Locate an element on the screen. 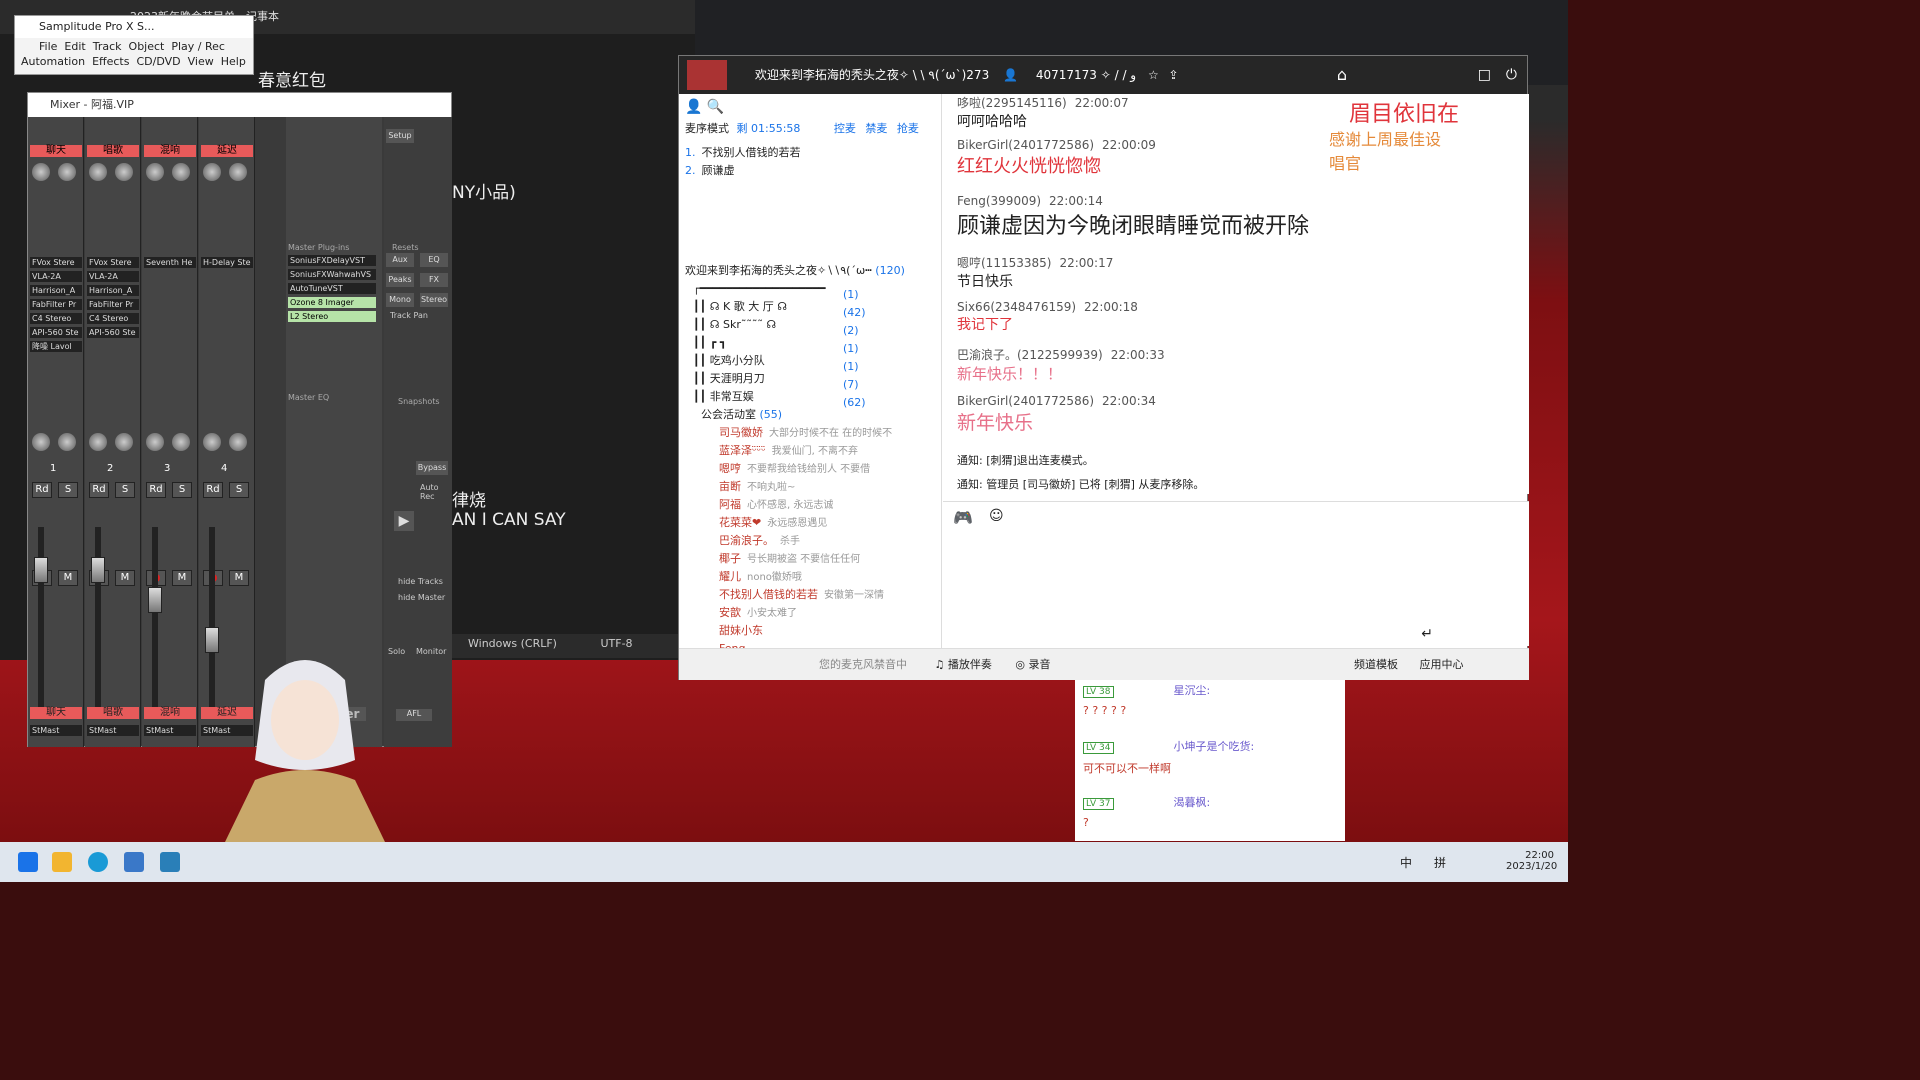 Image resolution: width=1920 pixels, height=1080 pixels. menu-track: Track is located at coordinates (107, 46).